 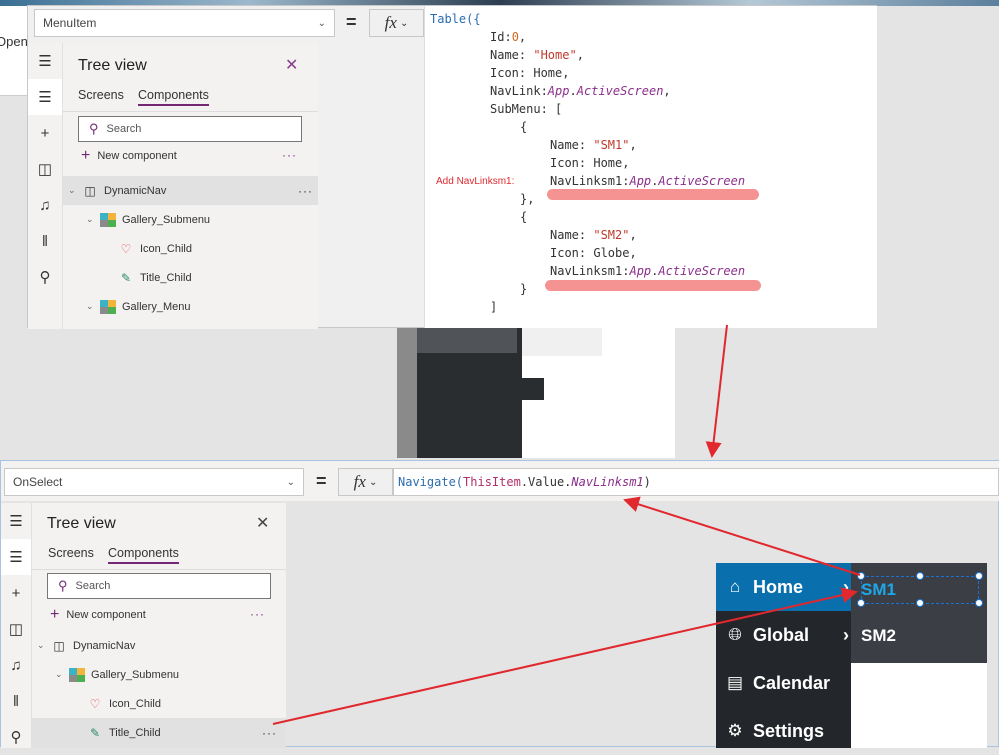 I want to click on arrow-titlechild-to-sm1, so click(x=565, y=656).